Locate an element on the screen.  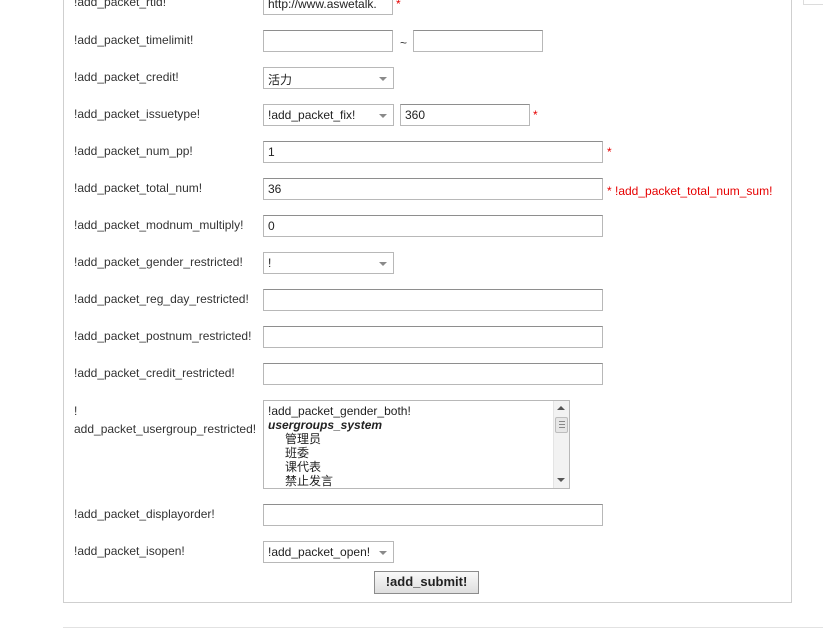
num-pp-required-mark: * is located at coordinates (609, 152).